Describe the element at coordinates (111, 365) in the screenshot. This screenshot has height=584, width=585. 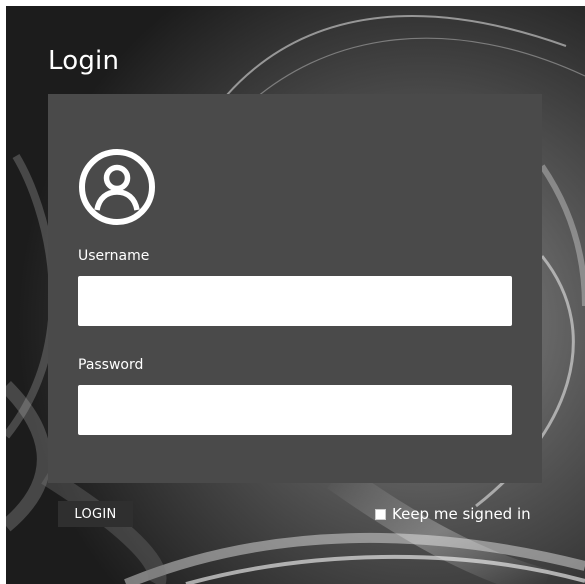
I see `password-label: Password` at that location.